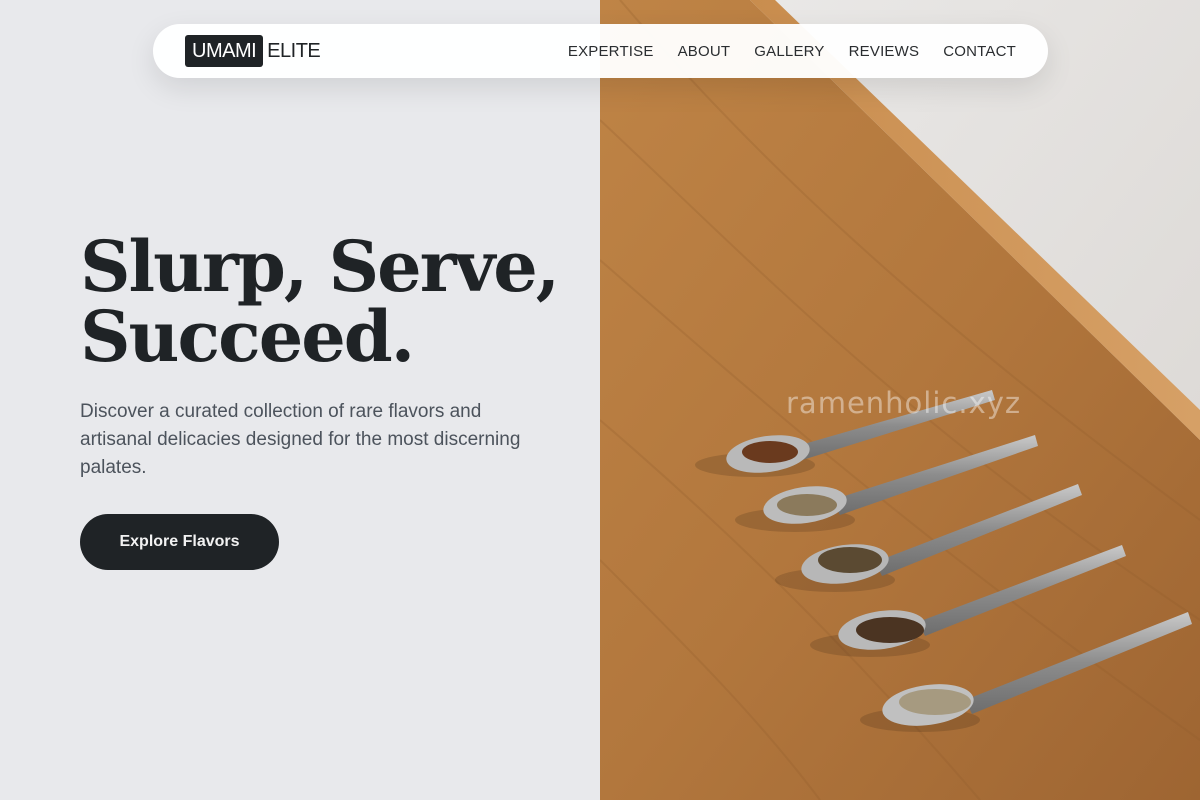 The image size is (1200, 800). I want to click on nav-link-expertise: EXPERTISE, so click(611, 51).